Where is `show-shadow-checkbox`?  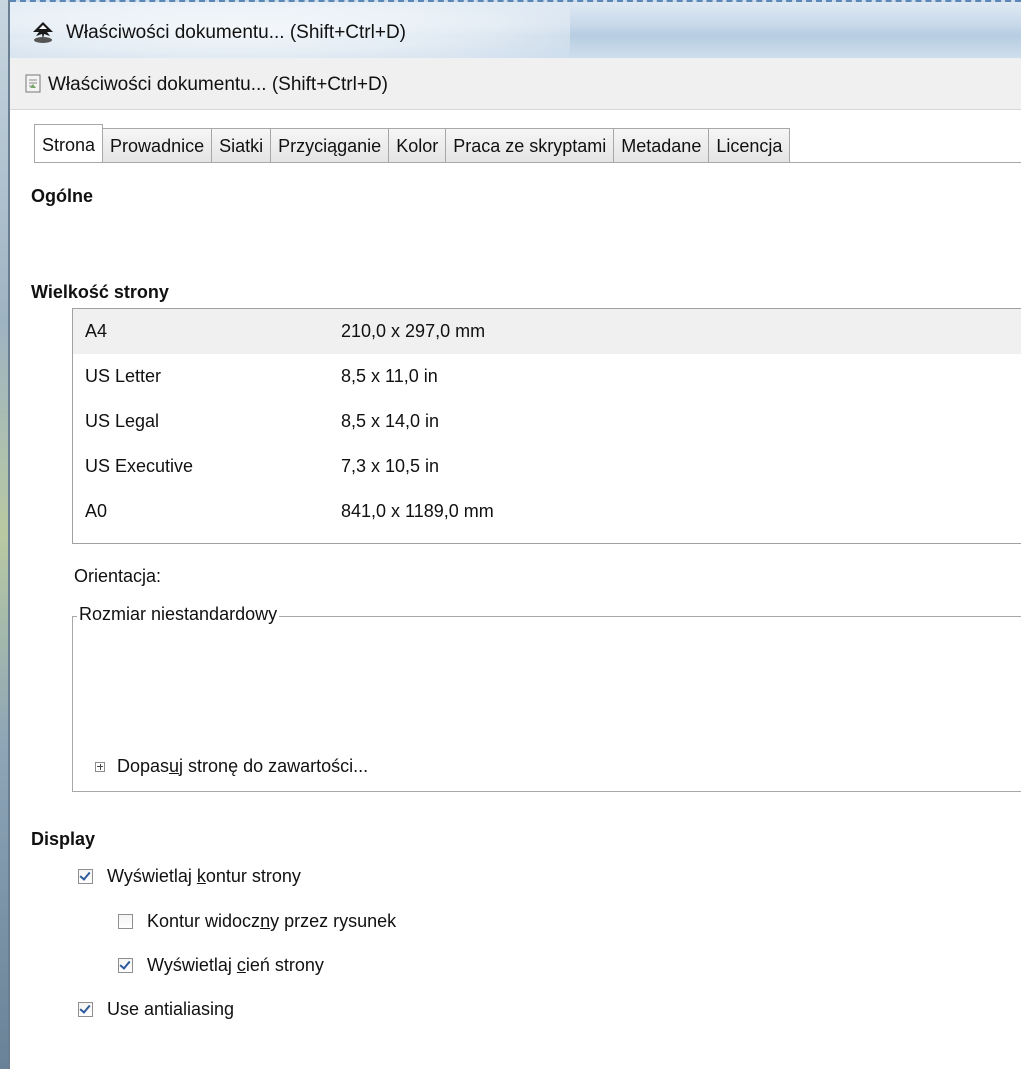
show-shadow-checkbox is located at coordinates (125, 965).